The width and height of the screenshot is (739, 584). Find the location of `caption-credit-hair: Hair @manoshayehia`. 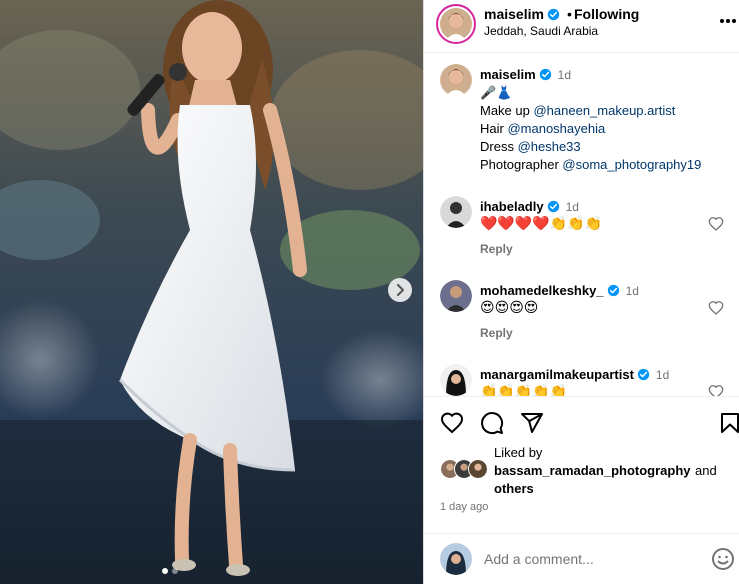

caption-credit-hair: Hair @manoshayehia is located at coordinates (590, 129).